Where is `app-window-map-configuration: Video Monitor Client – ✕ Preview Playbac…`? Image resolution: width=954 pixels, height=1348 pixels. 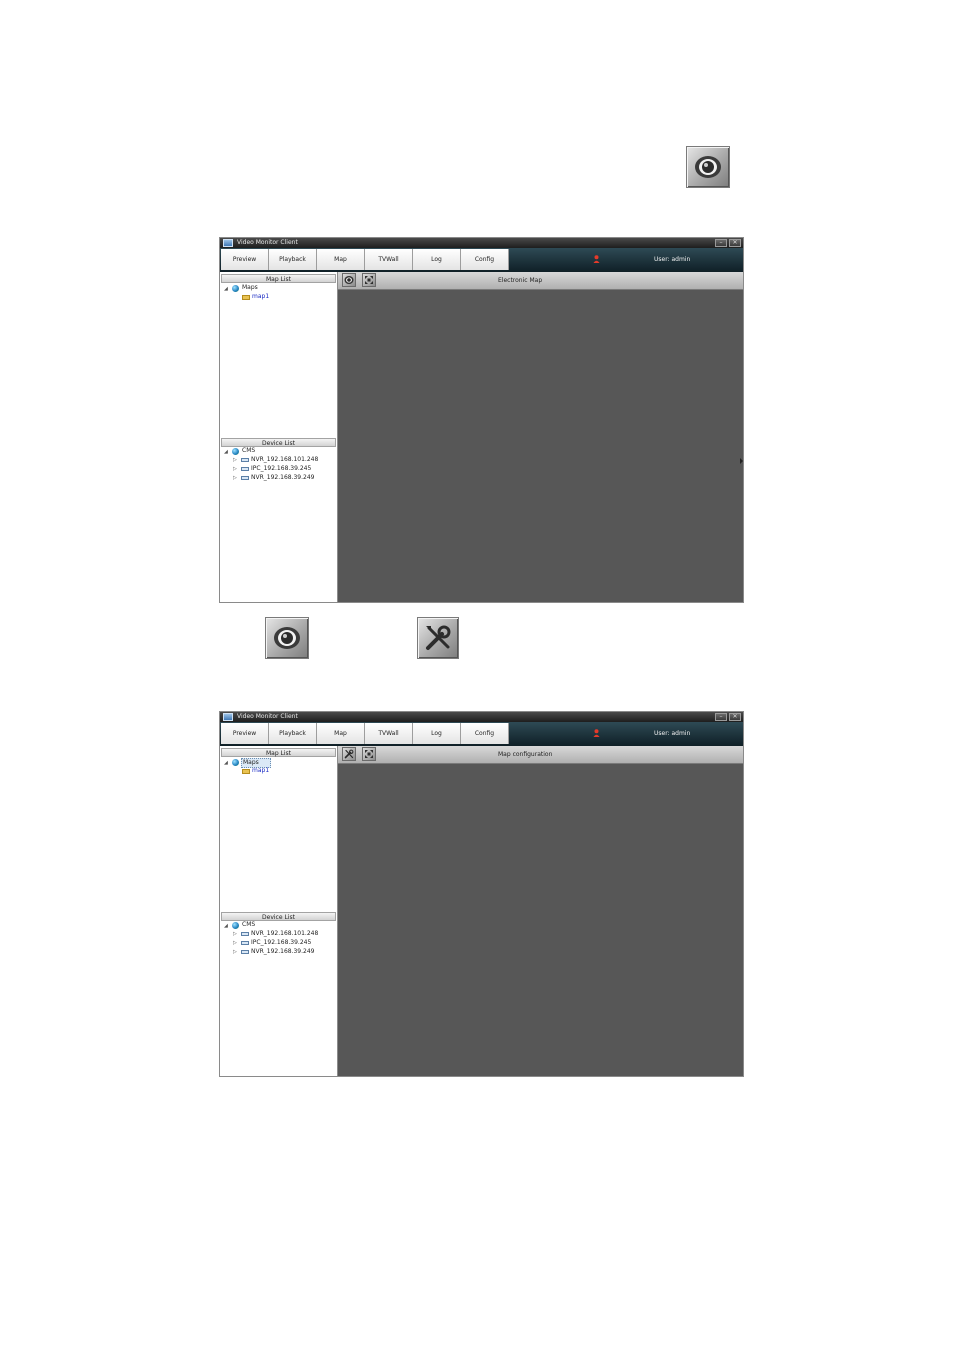
app-window-map-configuration: Video Monitor Client – ✕ Preview Playbac… is located at coordinates (481, 894).